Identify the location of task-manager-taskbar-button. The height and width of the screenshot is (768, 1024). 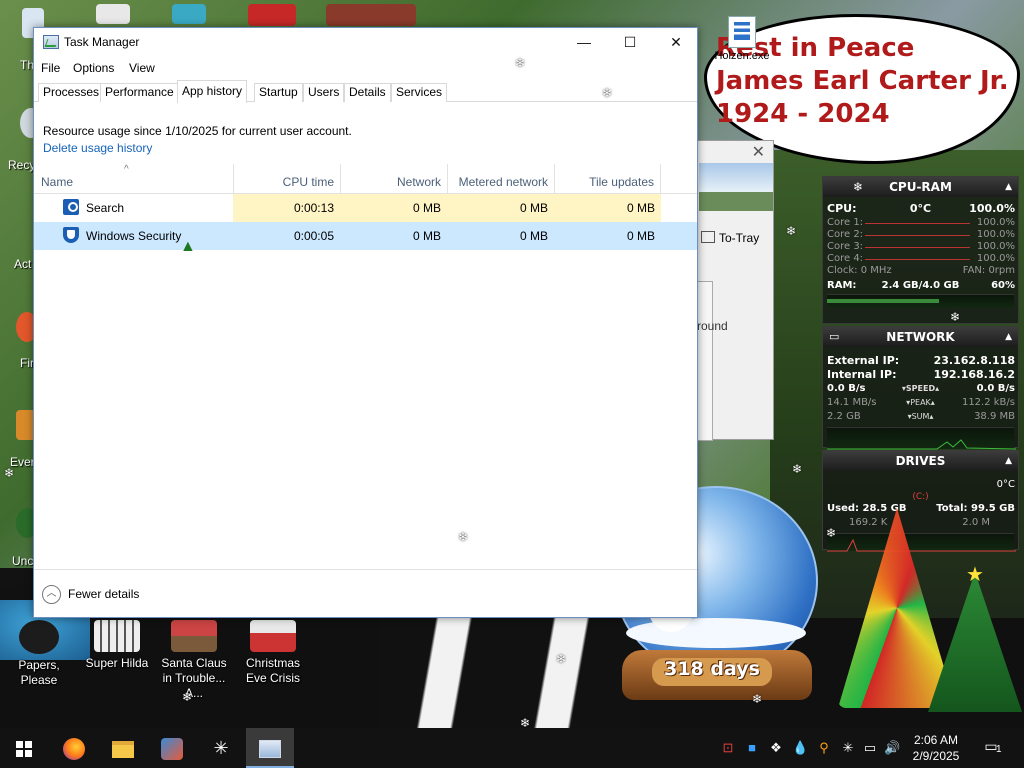
(270, 748).